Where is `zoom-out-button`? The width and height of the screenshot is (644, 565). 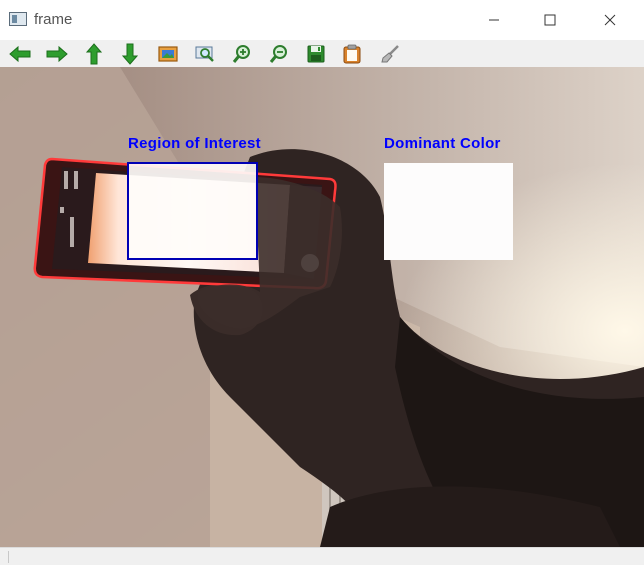
zoom-out-button is located at coordinates (279, 54).